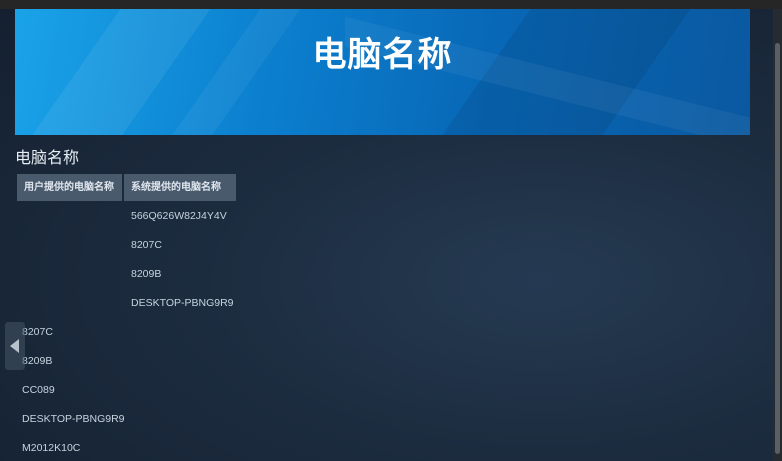  I want to click on table-cell-system-name: 566Q626W82J4Y4V, so click(179, 216).